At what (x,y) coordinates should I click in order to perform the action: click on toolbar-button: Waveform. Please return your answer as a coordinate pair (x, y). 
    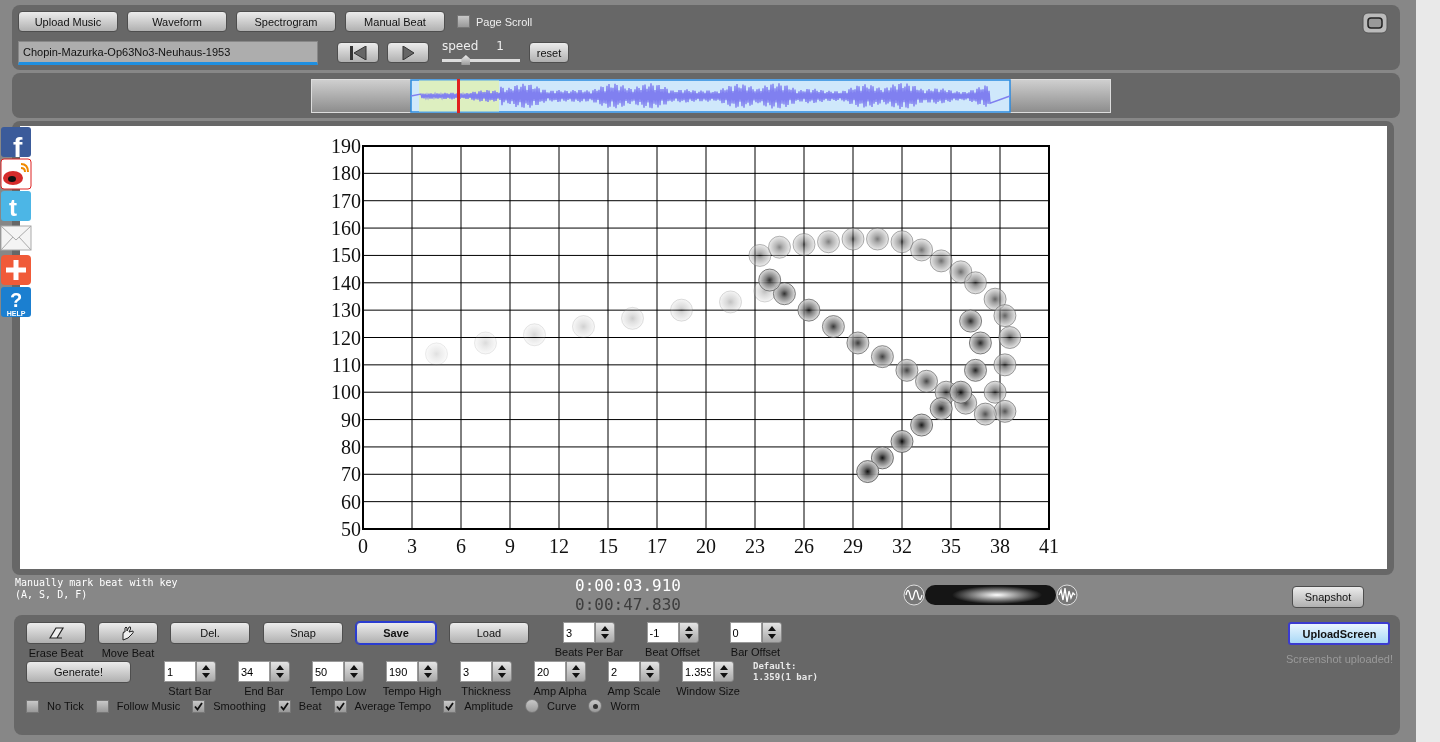
    Looking at the image, I should click on (177, 21).